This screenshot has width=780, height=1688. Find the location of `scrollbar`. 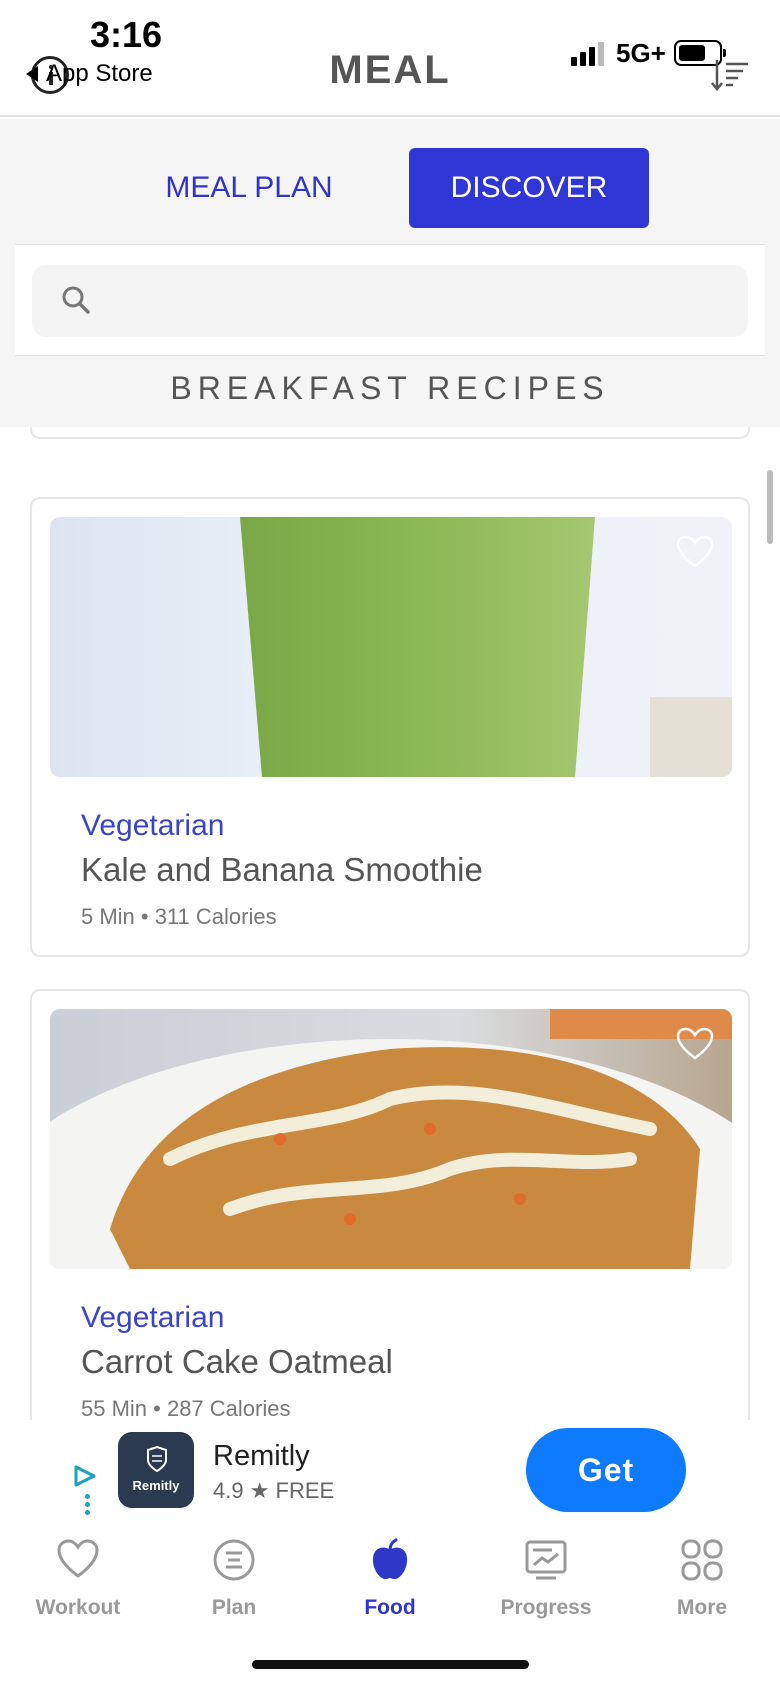

scrollbar is located at coordinates (770, 507).